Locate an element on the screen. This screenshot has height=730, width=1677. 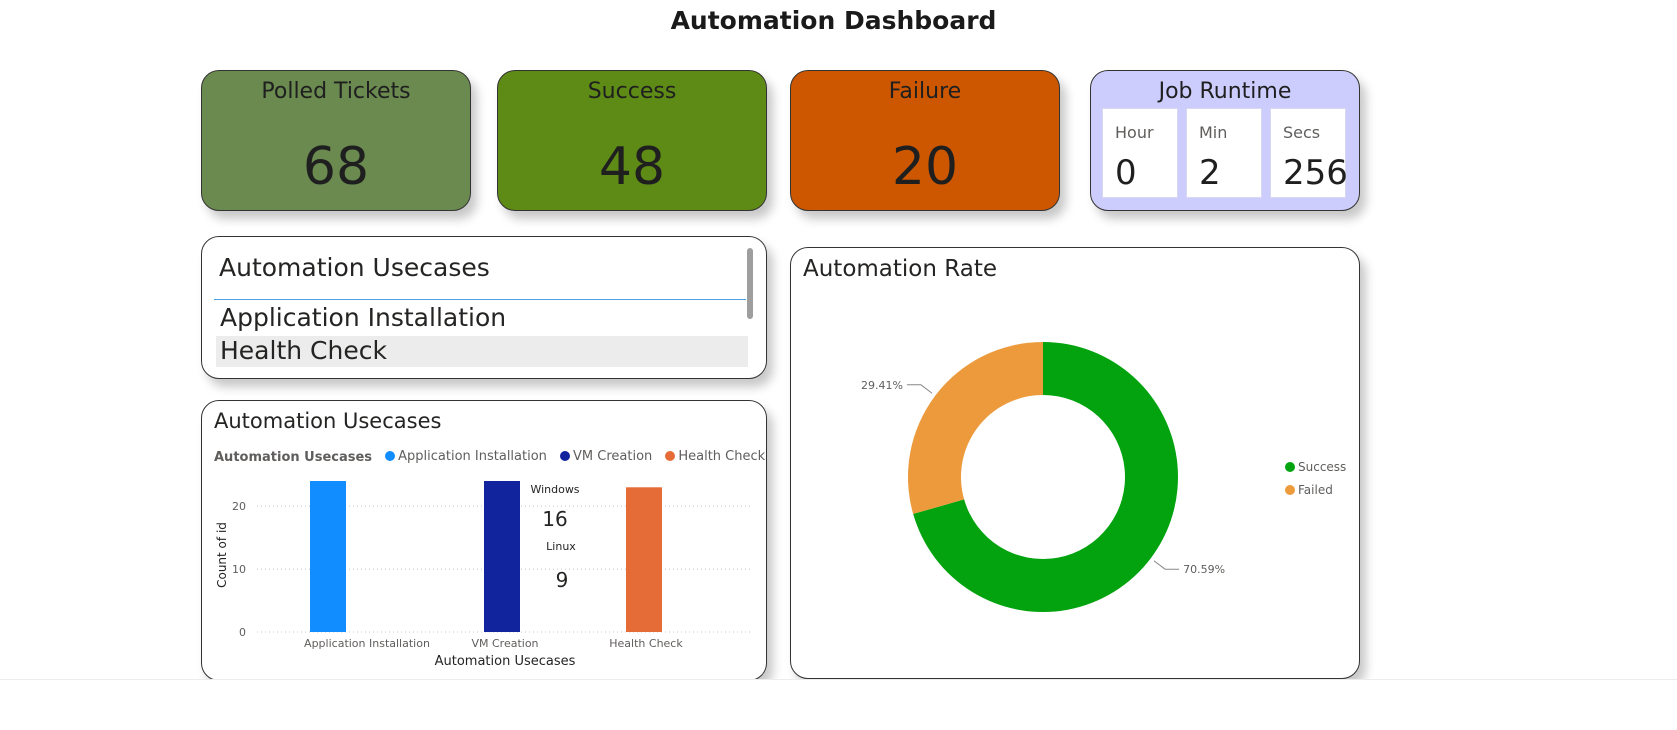
y-tick-label: 0 is located at coordinates (242, 632).